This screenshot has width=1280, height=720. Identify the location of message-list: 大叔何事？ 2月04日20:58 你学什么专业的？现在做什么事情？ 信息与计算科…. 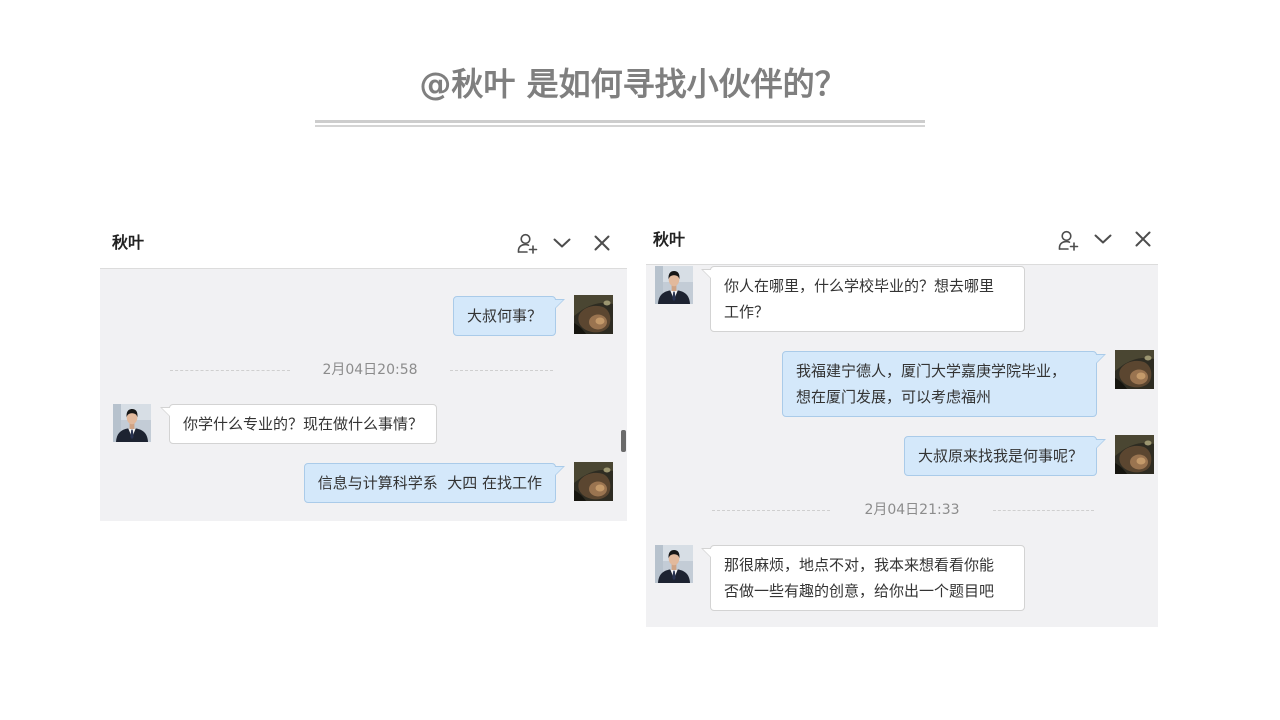
(363, 395).